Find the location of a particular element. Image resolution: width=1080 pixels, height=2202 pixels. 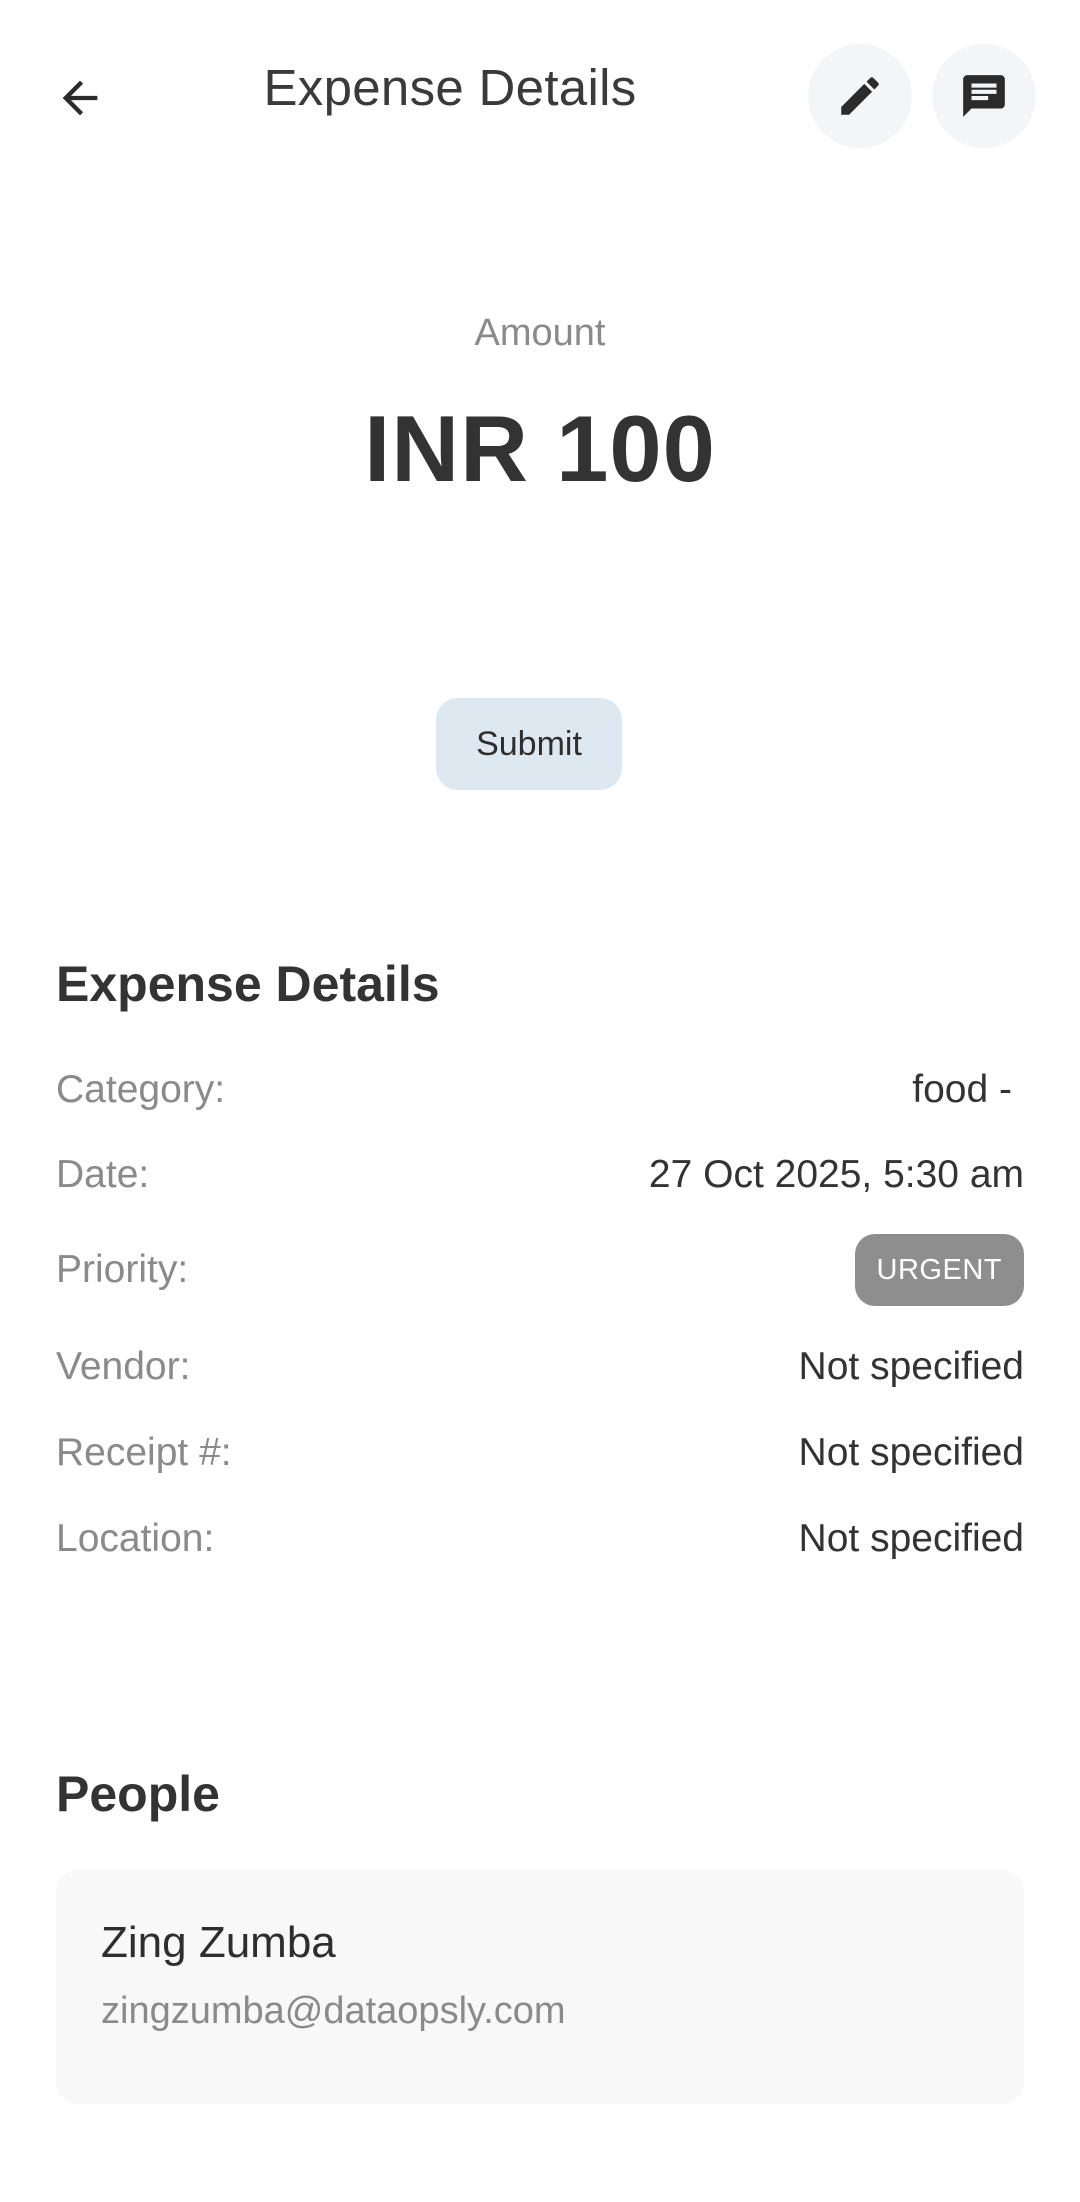

vendor-label: Vendor: is located at coordinates (123, 1366).